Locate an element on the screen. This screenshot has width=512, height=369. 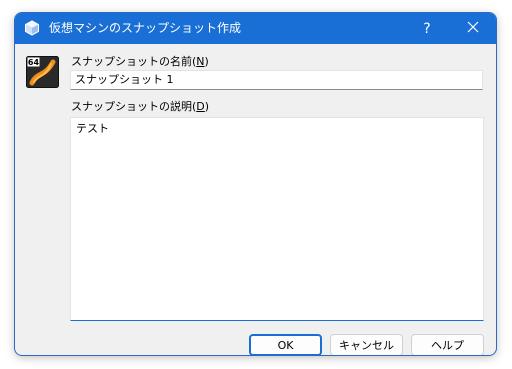
ok-button: OK is located at coordinates (285, 344).